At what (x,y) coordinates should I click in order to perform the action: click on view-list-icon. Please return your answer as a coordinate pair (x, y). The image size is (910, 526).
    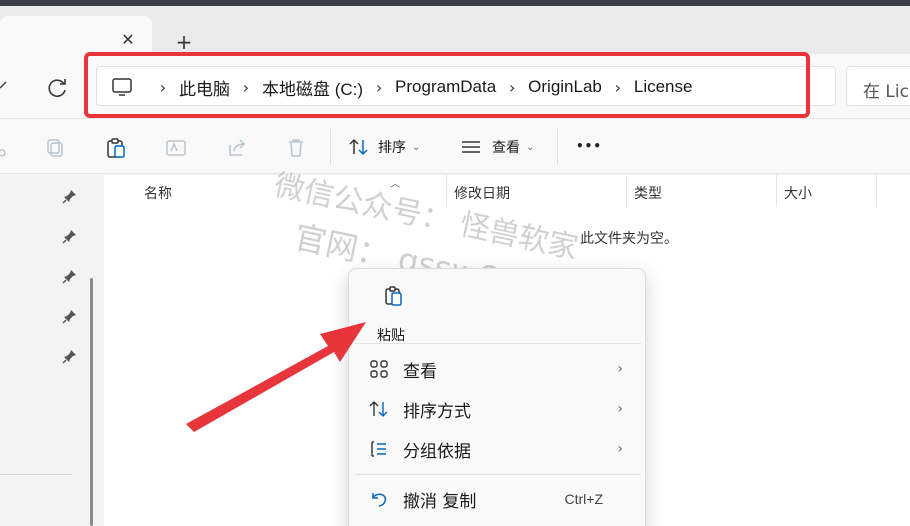
    Looking at the image, I should click on (471, 147).